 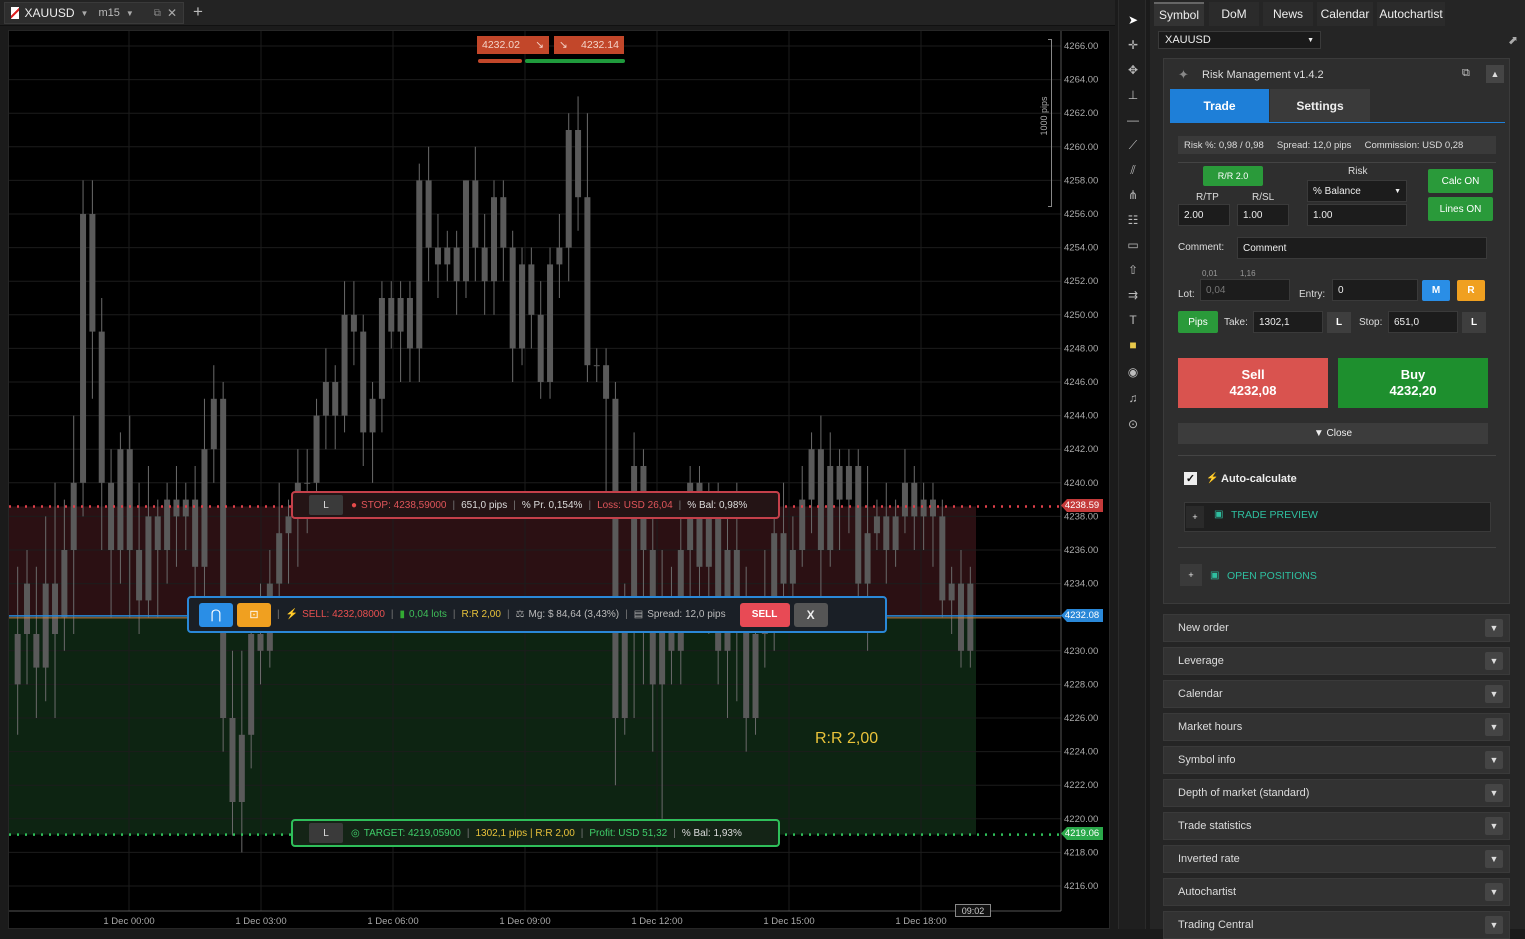 What do you see at coordinates (1234, 14) in the screenshot?
I see `right-tab-dom: DoM` at bounding box center [1234, 14].